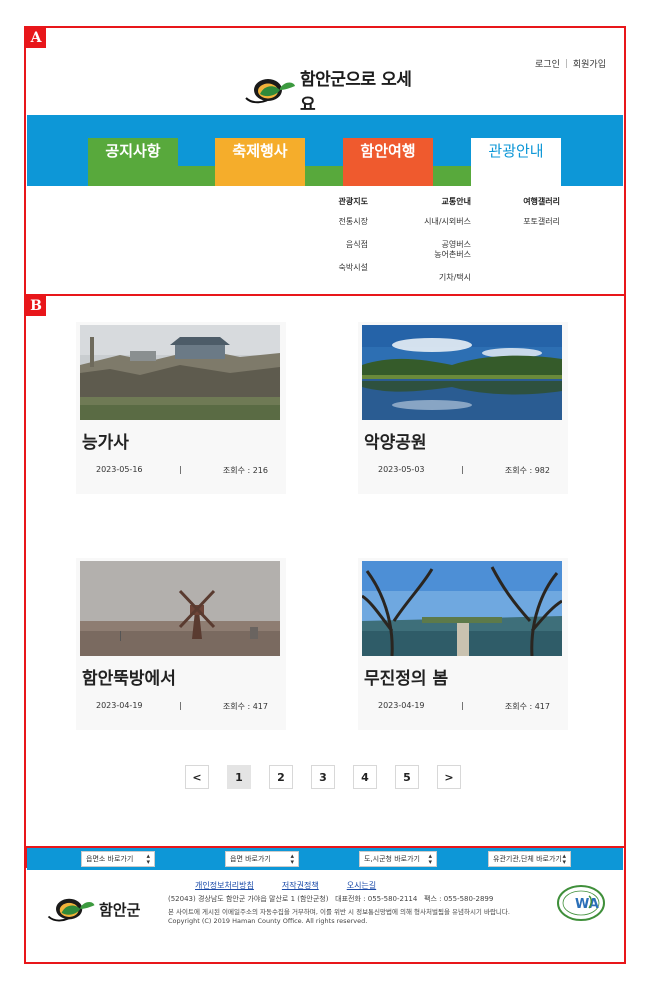 The width and height of the screenshot is (650, 1000). Describe the element at coordinates (180, 608) in the screenshot. I see `windmill-photo` at that location.